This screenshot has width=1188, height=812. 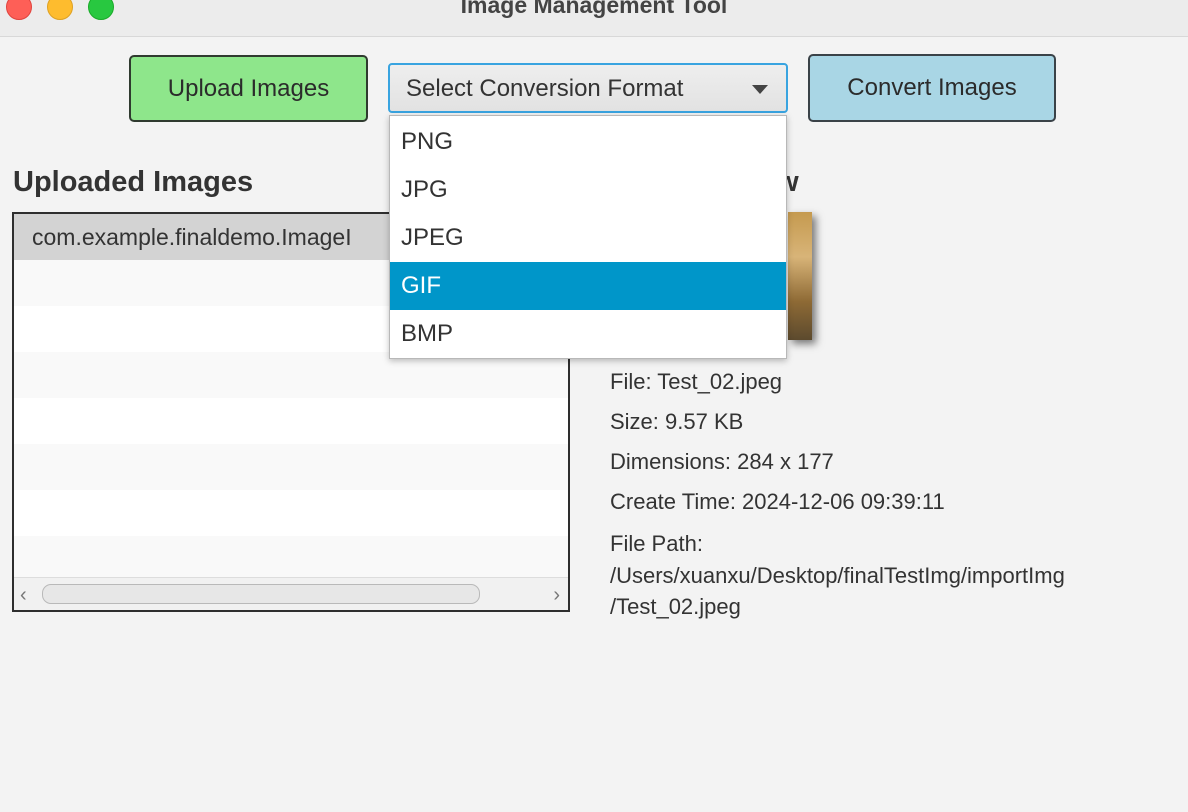 I want to click on file-size-info: Size: 9.57 KB, so click(x=677, y=421).